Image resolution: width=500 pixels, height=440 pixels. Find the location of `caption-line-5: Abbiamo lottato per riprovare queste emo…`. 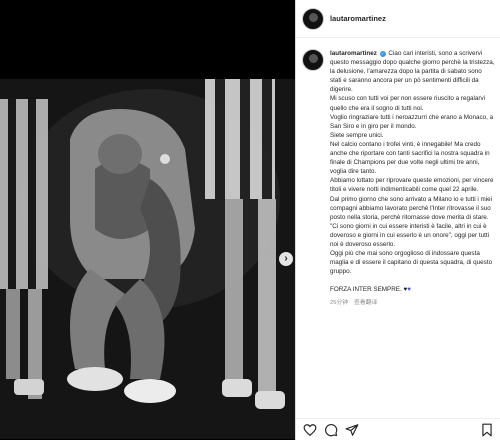

caption-line-5: Abbiamo lottato per riprovare queste emo… is located at coordinates (412, 185).